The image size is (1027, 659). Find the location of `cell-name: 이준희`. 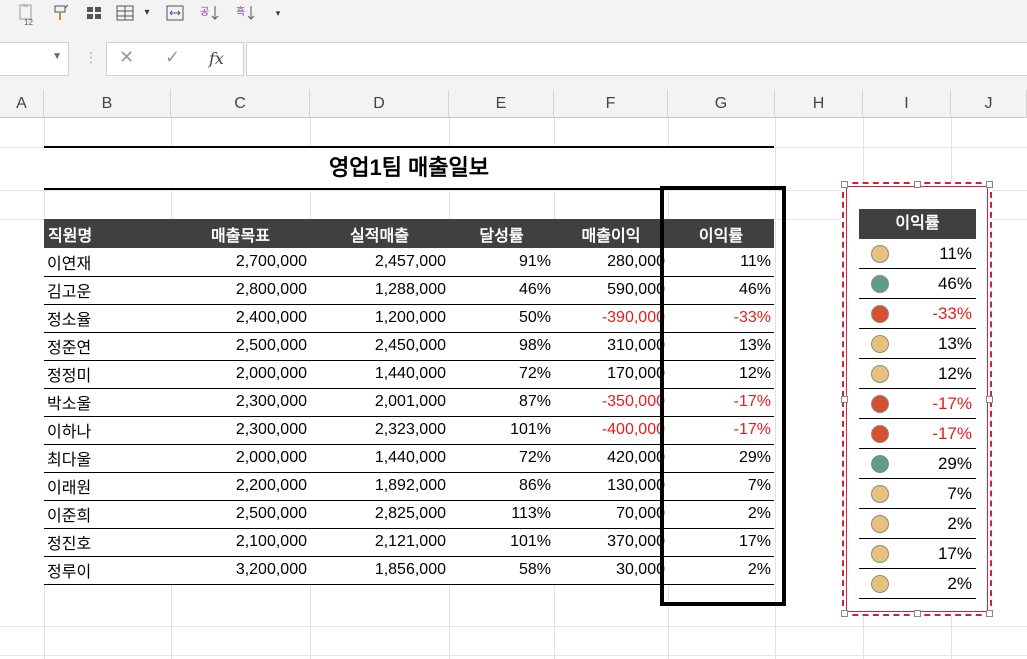

cell-name: 이준희 is located at coordinates (107, 514).